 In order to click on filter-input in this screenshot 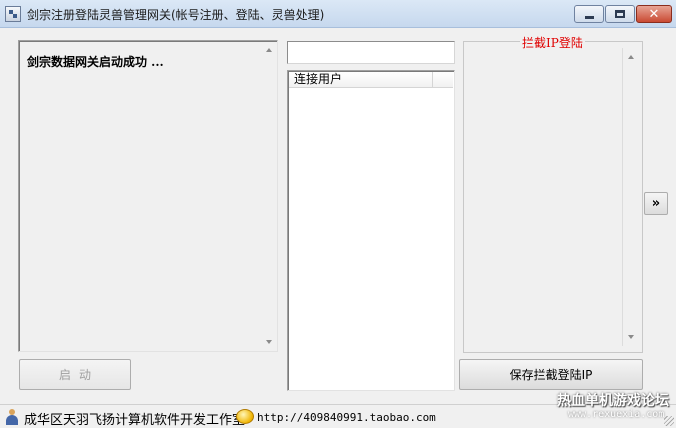, I will do `click(371, 52)`.